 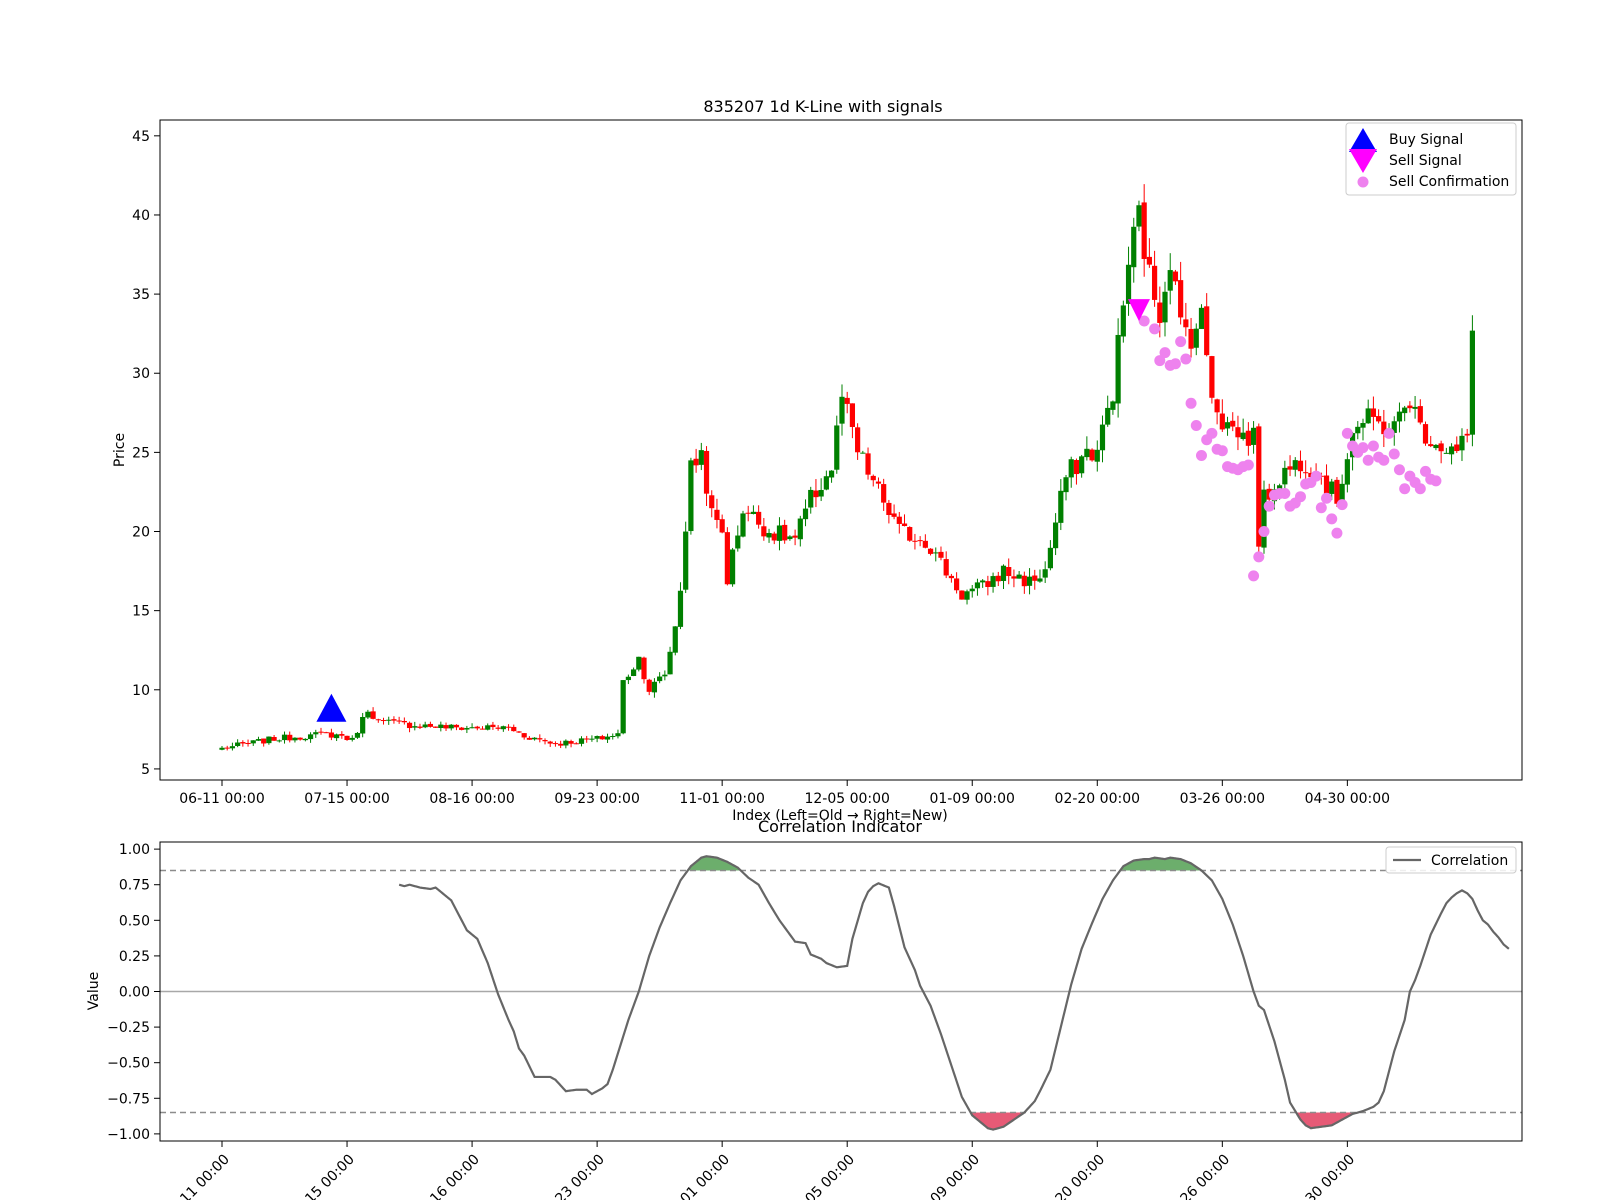 I want to click on correlation-y-tick-label: 0.00, so click(x=134, y=993).